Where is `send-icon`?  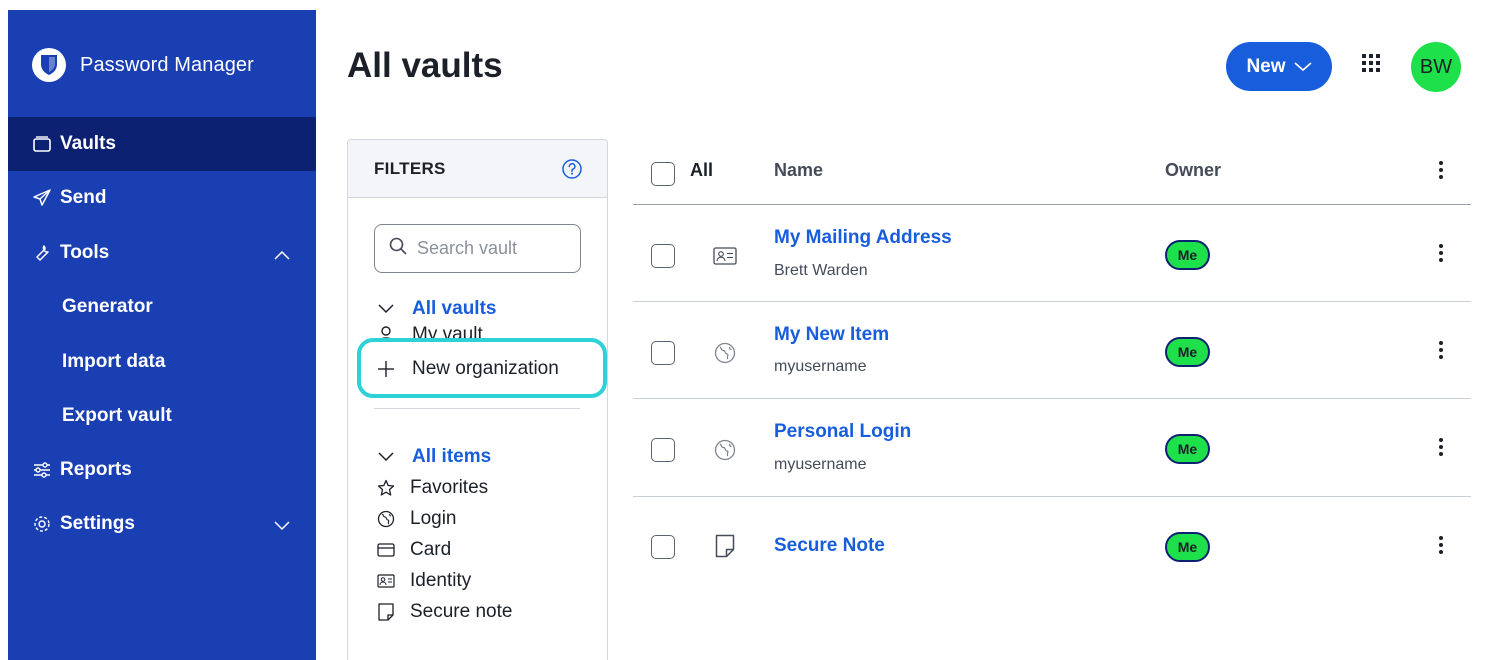
send-icon is located at coordinates (42, 198).